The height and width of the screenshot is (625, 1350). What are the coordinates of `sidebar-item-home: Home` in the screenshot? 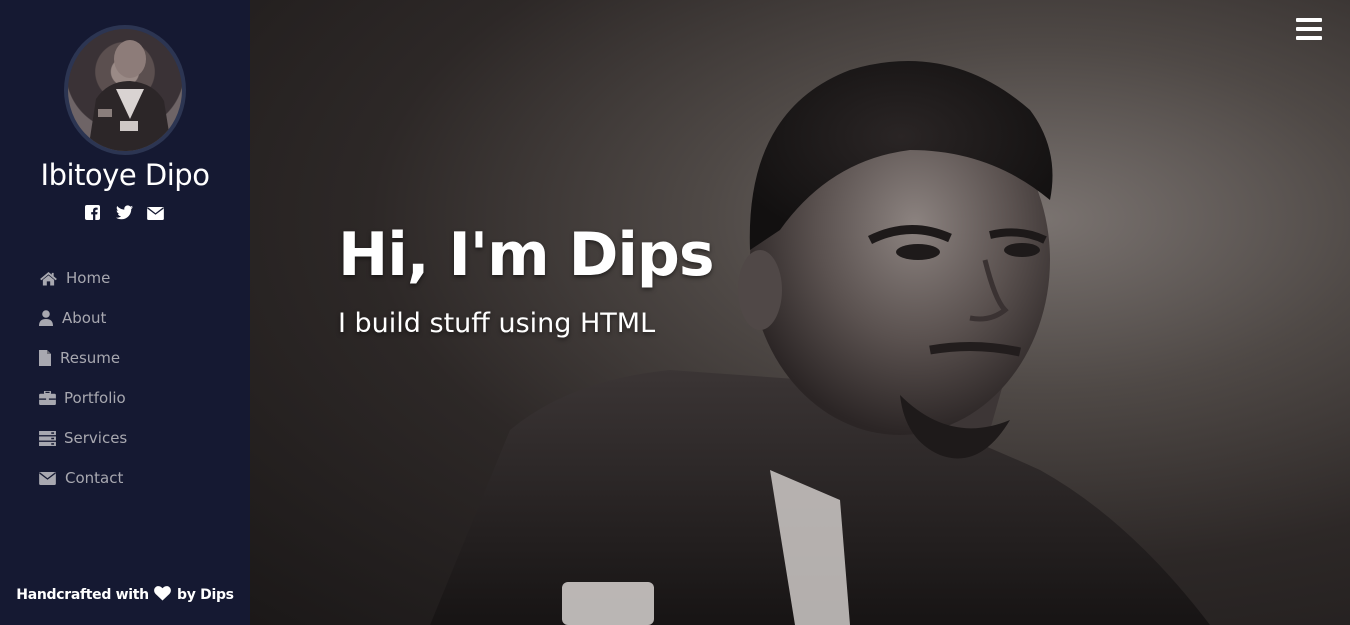 It's located at (83, 278).